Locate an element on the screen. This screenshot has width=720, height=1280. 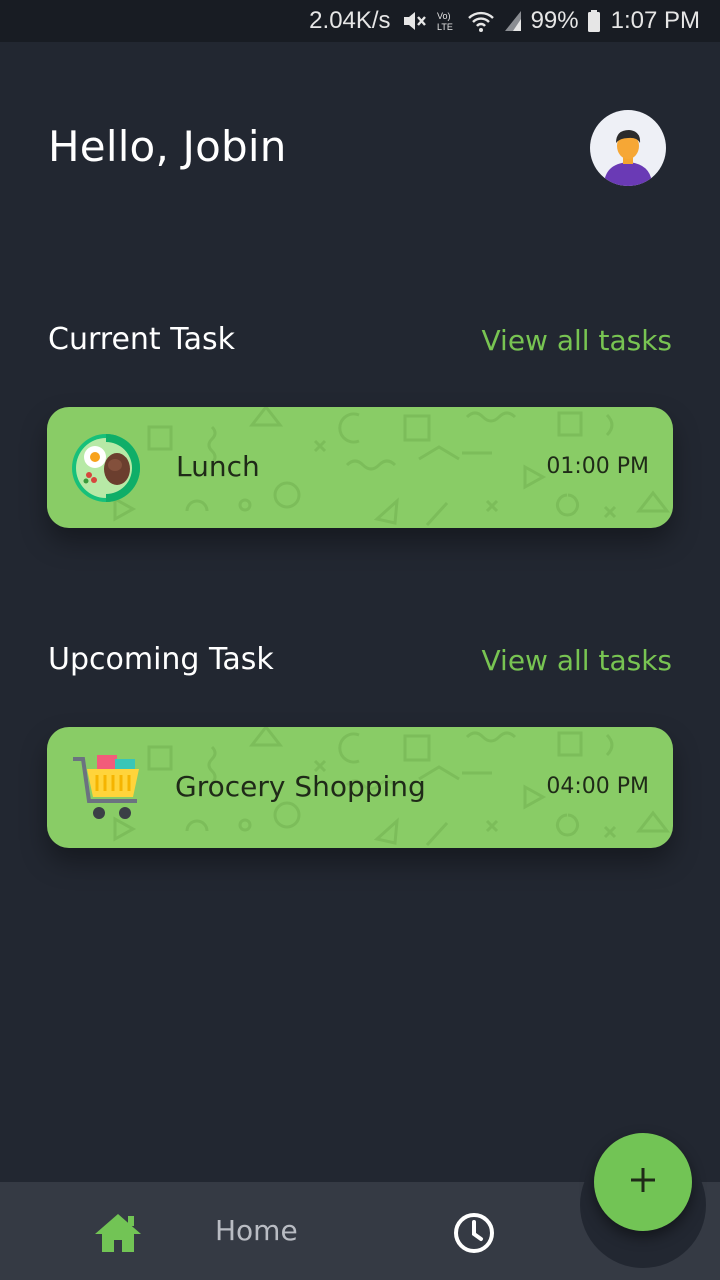
greeting-title: Hello, Jobin is located at coordinates (167, 146).